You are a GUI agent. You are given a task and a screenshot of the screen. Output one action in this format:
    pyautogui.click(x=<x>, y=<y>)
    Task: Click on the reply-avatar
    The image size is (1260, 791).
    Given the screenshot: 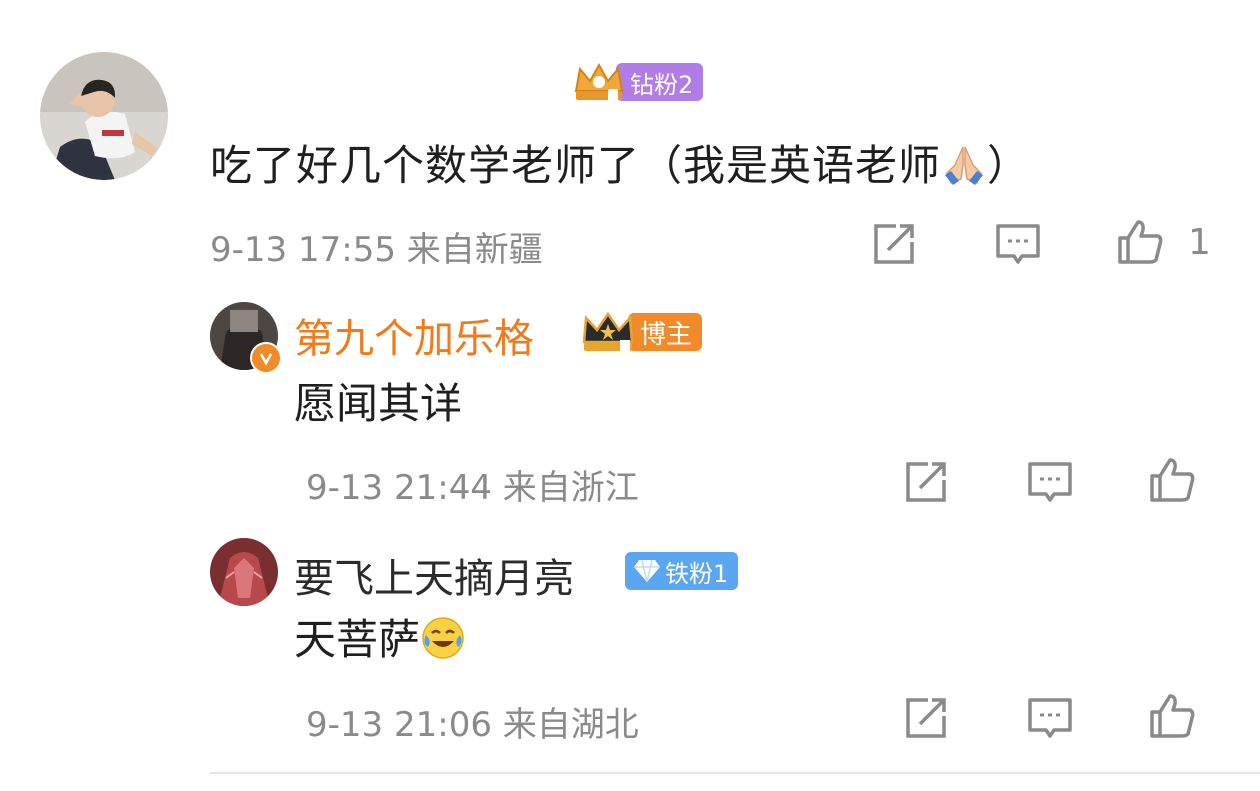 What is the action you would take?
    pyautogui.click(x=244, y=572)
    